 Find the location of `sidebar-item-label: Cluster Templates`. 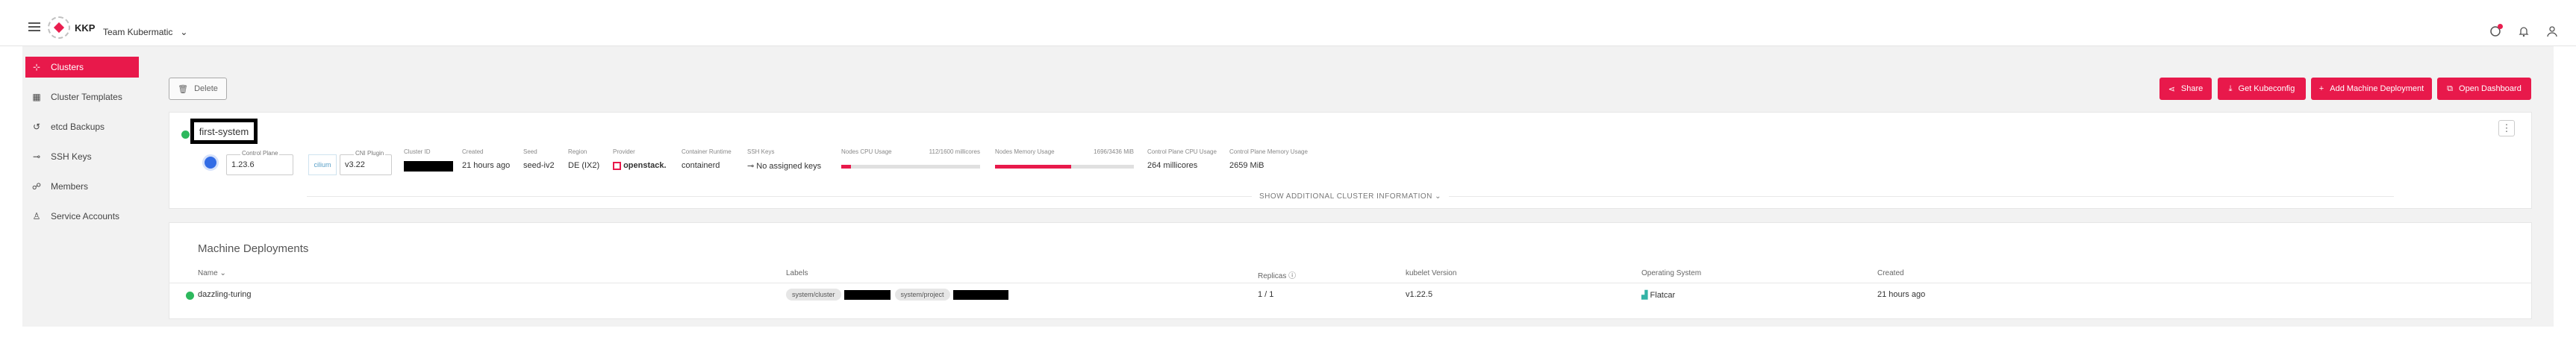

sidebar-item-label: Cluster Templates is located at coordinates (86, 97).